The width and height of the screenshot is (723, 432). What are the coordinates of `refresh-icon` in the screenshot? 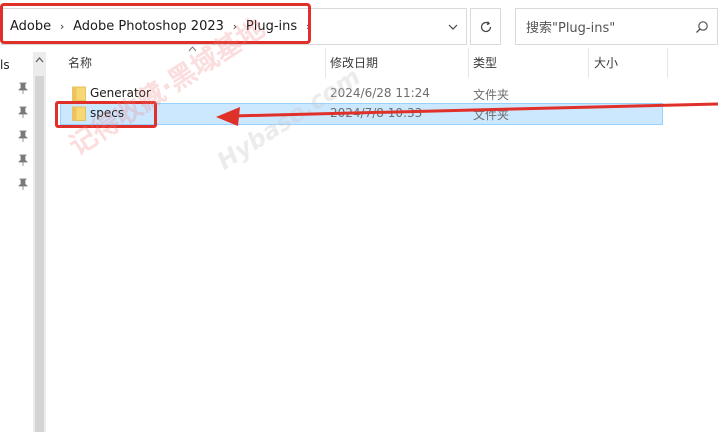 It's located at (485, 26).